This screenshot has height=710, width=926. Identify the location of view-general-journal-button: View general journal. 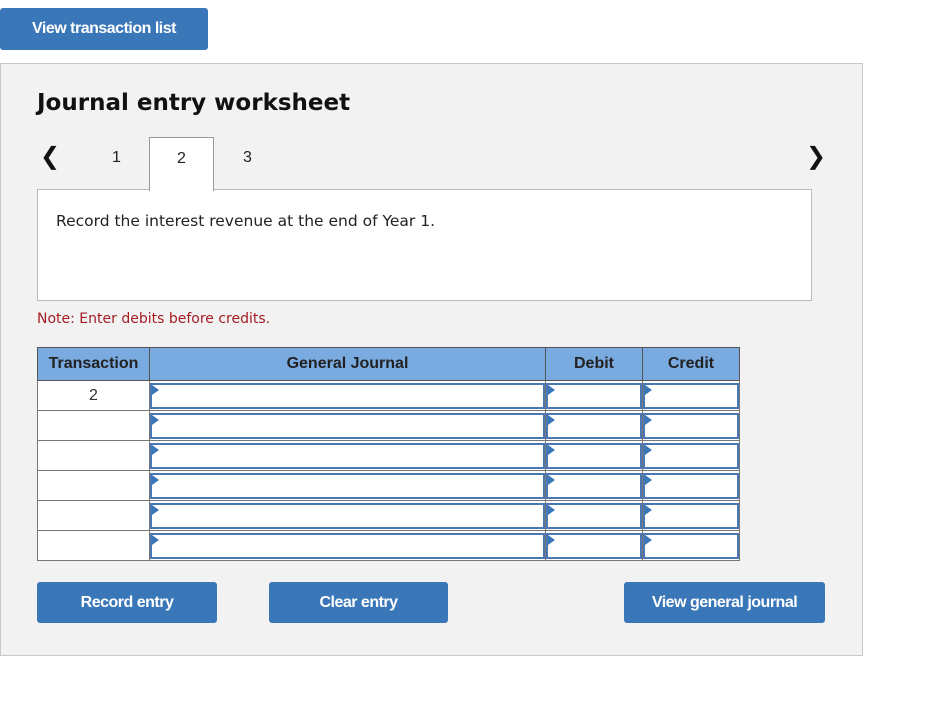
(724, 602).